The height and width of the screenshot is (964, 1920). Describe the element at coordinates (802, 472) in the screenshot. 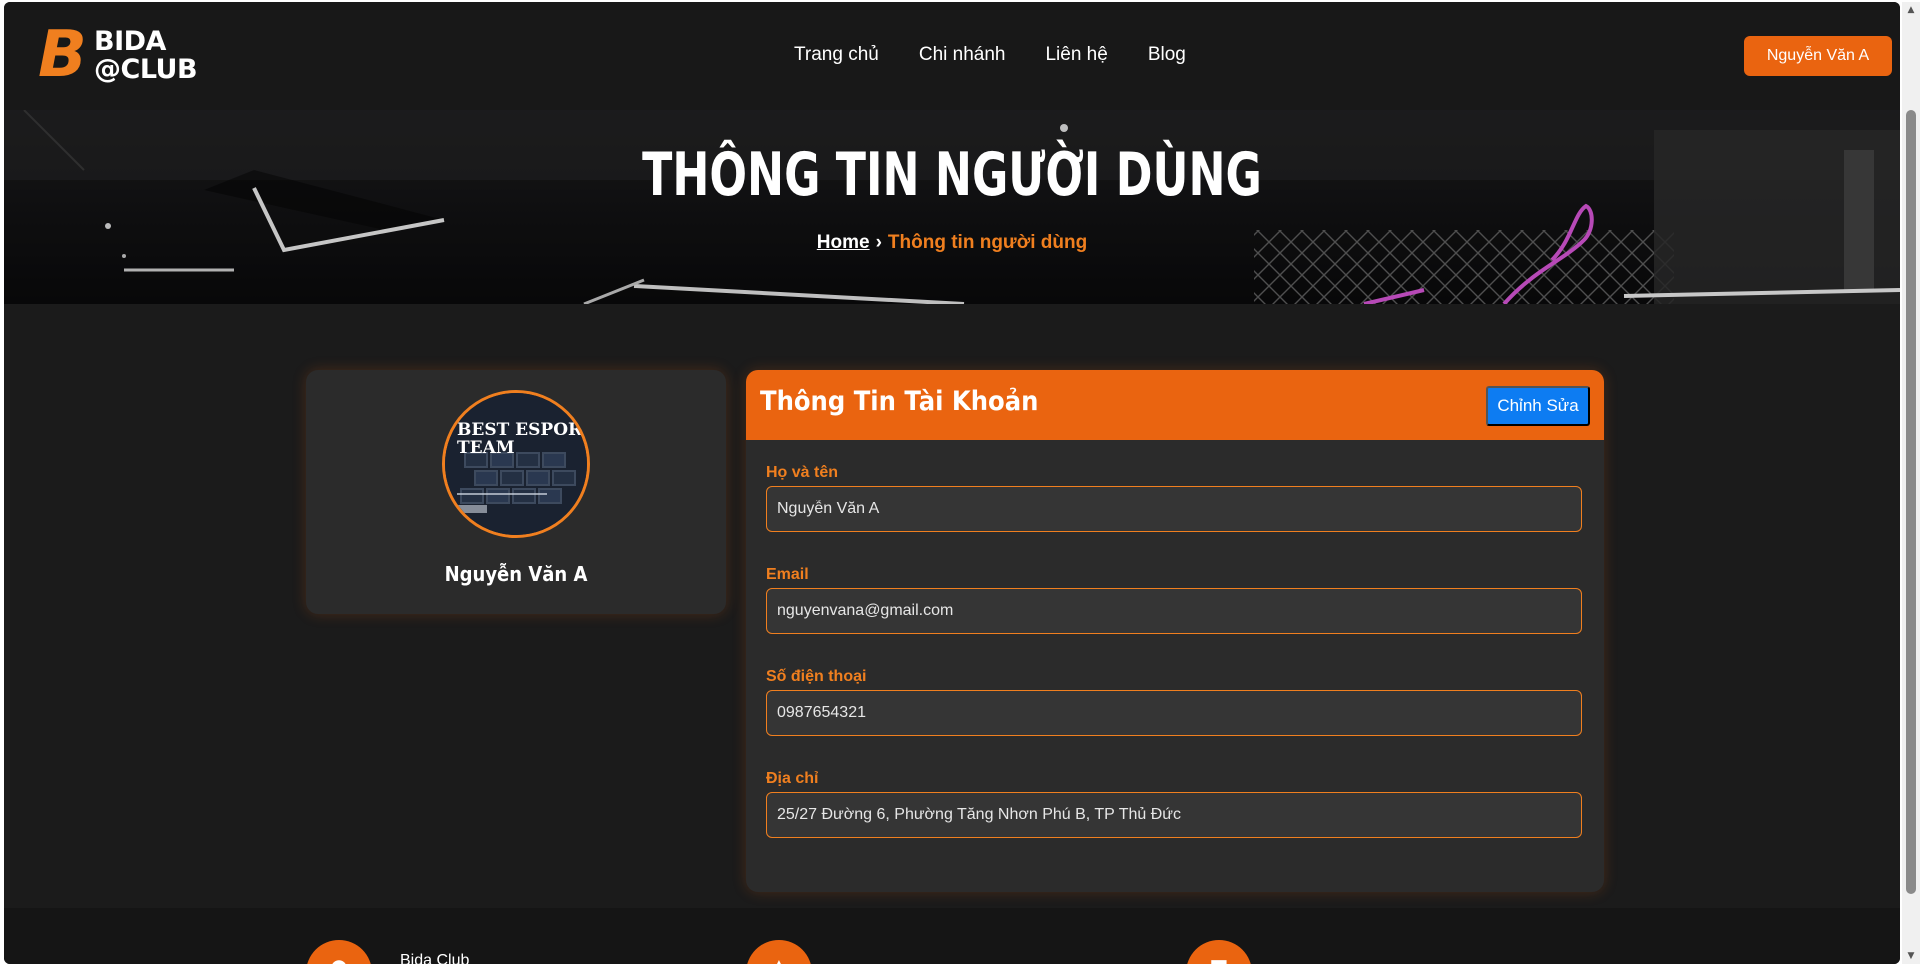

I see `full-name-label: Họ và tên` at that location.